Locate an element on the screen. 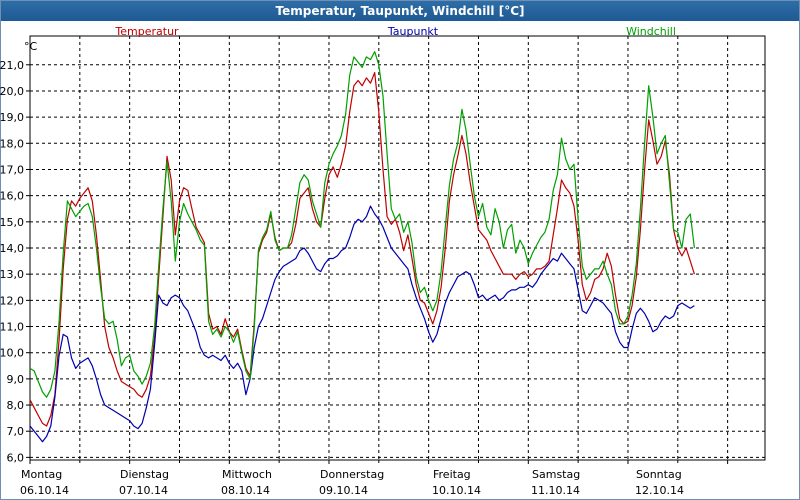 Image resolution: width=800 pixels, height=500 pixels. x-date-label: 06.10.14 is located at coordinates (44, 490).